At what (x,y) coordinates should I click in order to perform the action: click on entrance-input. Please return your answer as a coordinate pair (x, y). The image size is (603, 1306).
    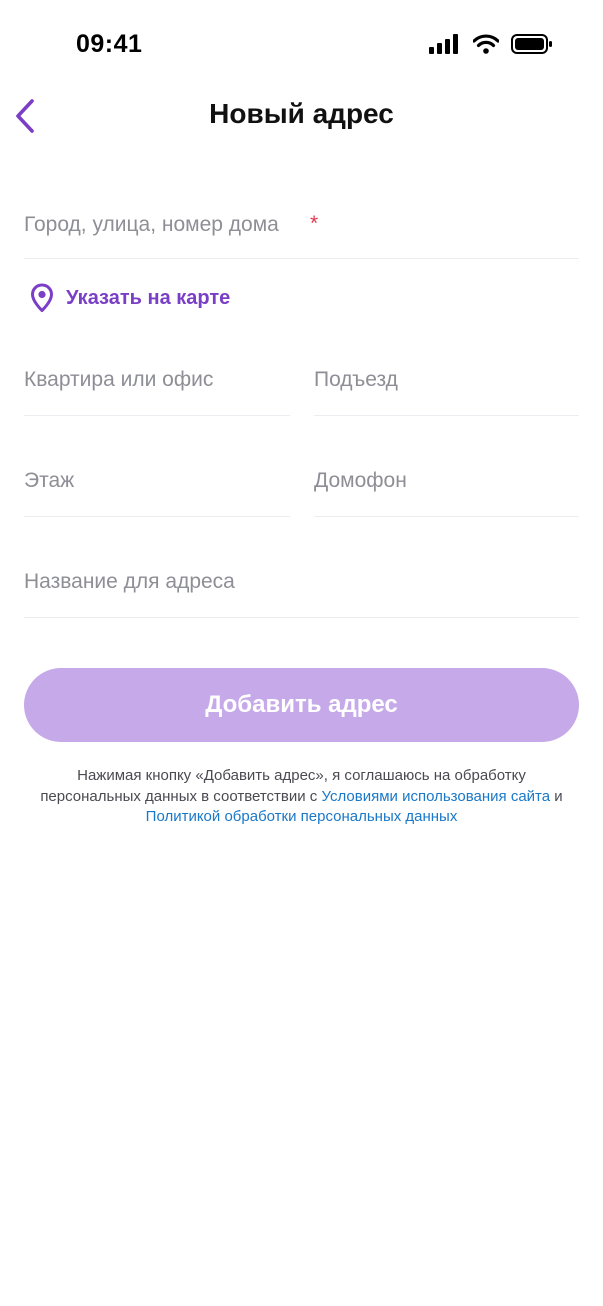
    Looking at the image, I should click on (446, 380).